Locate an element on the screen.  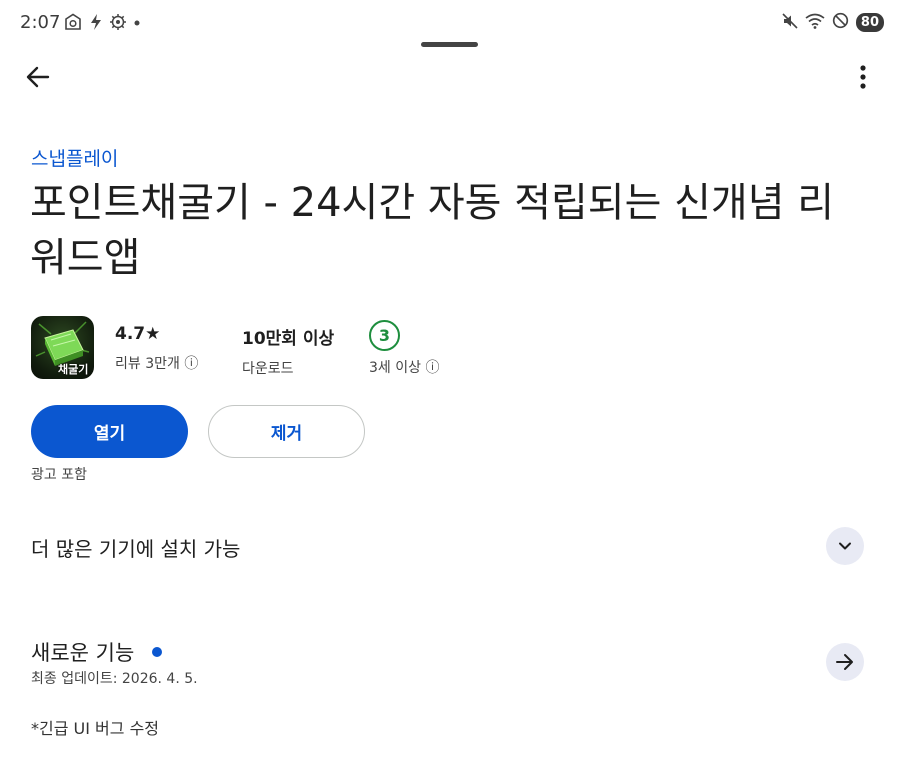
more-vertical-icon is located at coordinates (863, 77).